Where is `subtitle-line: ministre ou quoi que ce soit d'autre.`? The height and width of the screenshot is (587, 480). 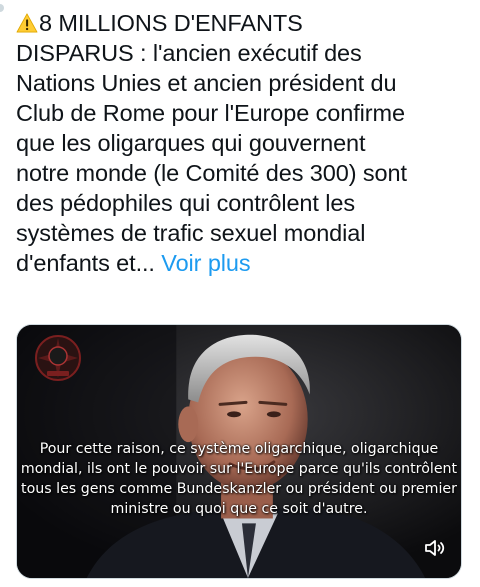
subtitle-line: ministre ou quoi que ce soit d'autre. is located at coordinates (239, 509).